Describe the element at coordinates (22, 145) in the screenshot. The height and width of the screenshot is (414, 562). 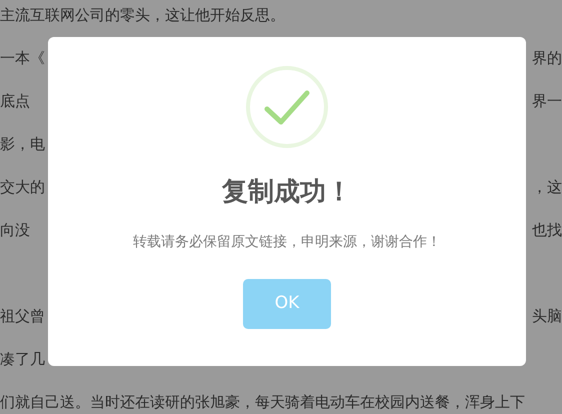
I see `article-text: 影，电` at that location.